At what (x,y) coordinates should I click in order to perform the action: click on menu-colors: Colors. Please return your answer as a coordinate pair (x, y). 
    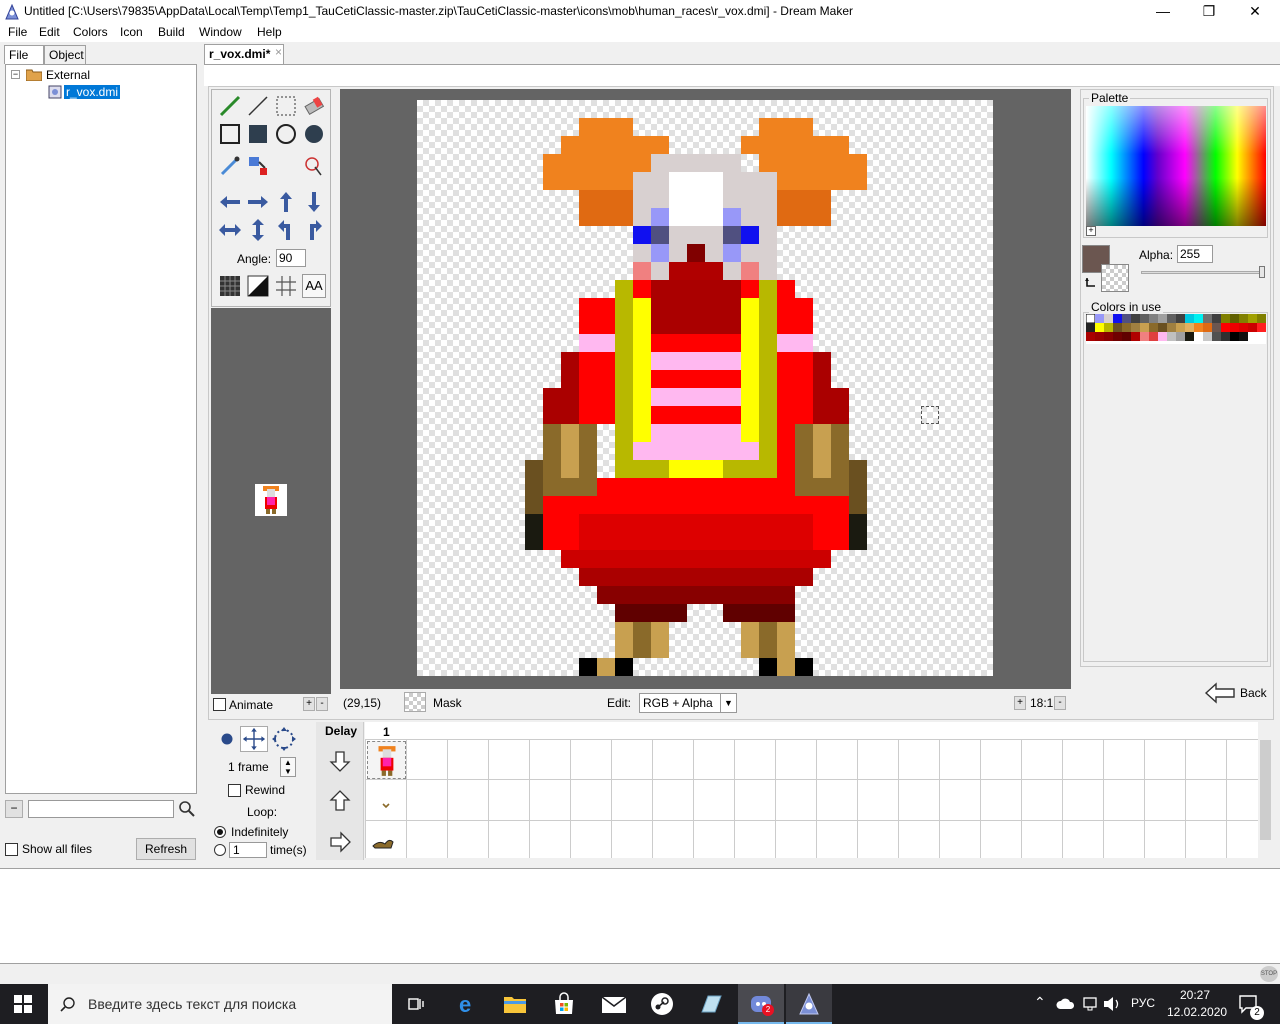
    Looking at the image, I should click on (90, 32).